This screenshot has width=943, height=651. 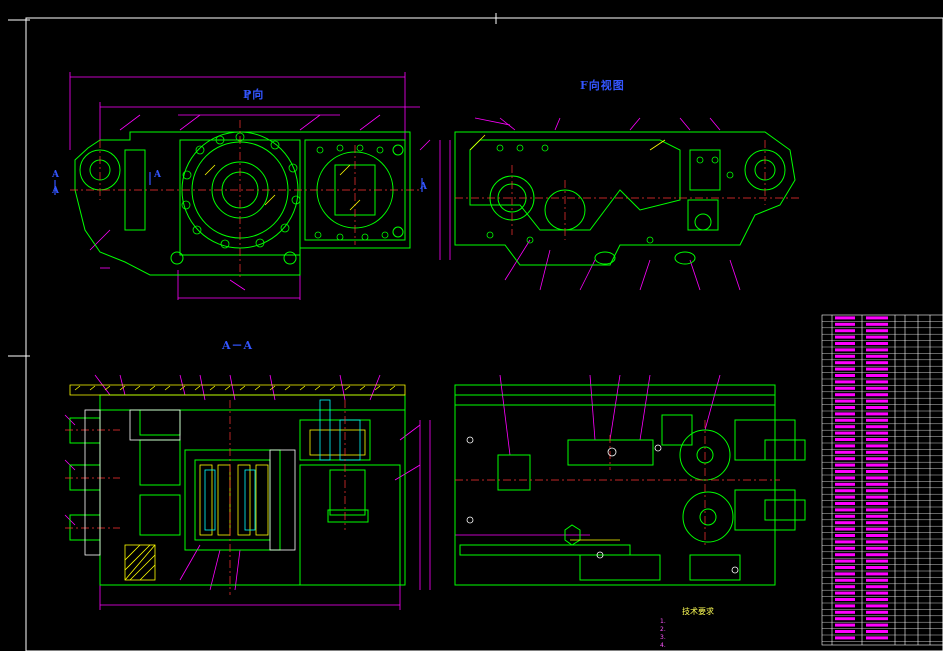 I want to click on bottom-right-view, so click(x=617, y=482).